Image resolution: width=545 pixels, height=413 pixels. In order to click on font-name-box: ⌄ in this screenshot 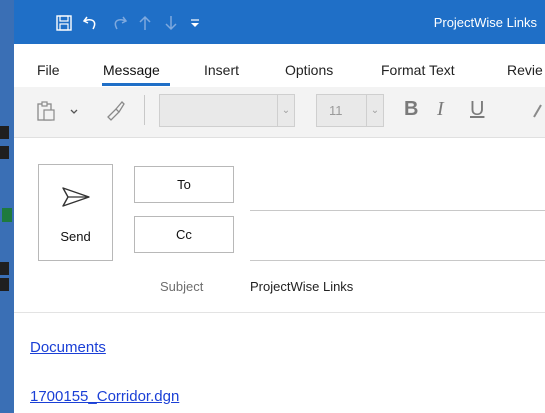, I will do `click(227, 110)`.